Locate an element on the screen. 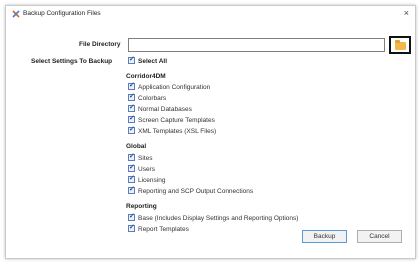 The height and width of the screenshot is (262, 420). close-icon: × is located at coordinates (406, 13).